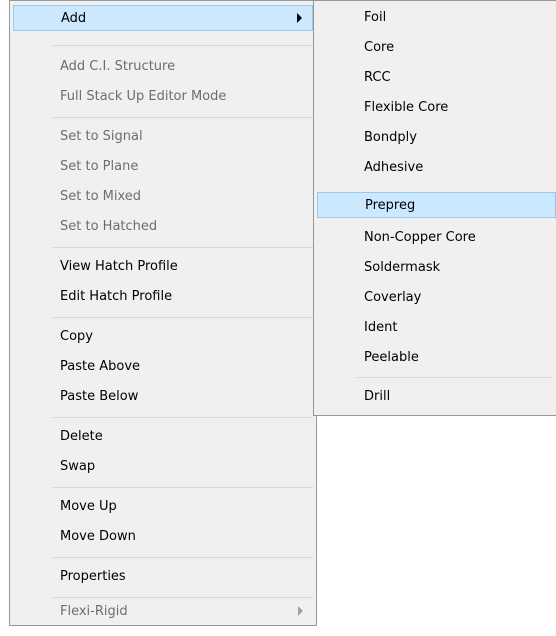  What do you see at coordinates (100, 366) in the screenshot?
I see `menu-item-paste-above-label: Paste Above` at bounding box center [100, 366].